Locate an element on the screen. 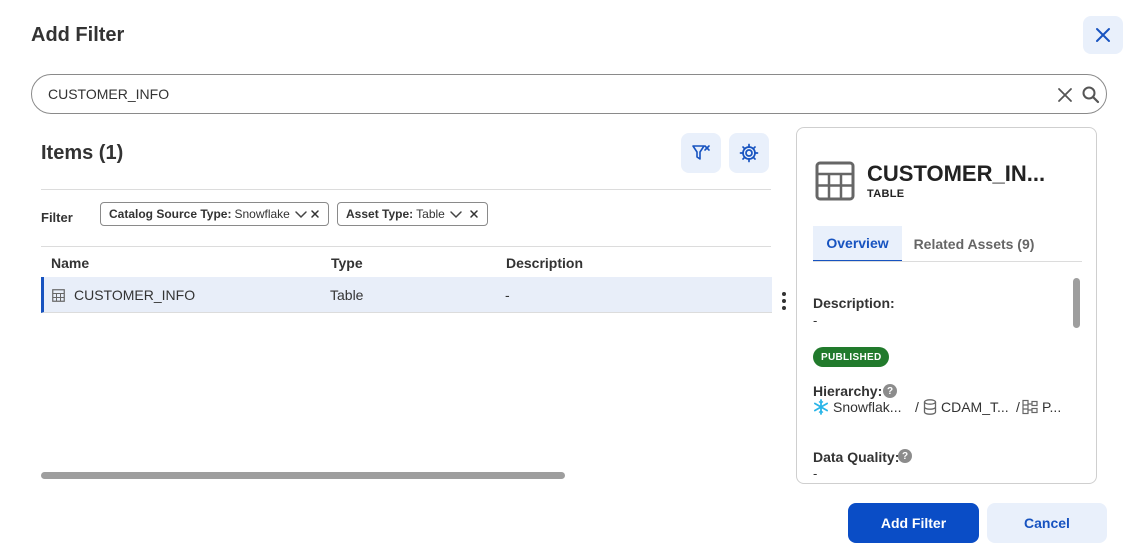 This screenshot has width=1139, height=559. cancel-button: Cancel is located at coordinates (1047, 523).